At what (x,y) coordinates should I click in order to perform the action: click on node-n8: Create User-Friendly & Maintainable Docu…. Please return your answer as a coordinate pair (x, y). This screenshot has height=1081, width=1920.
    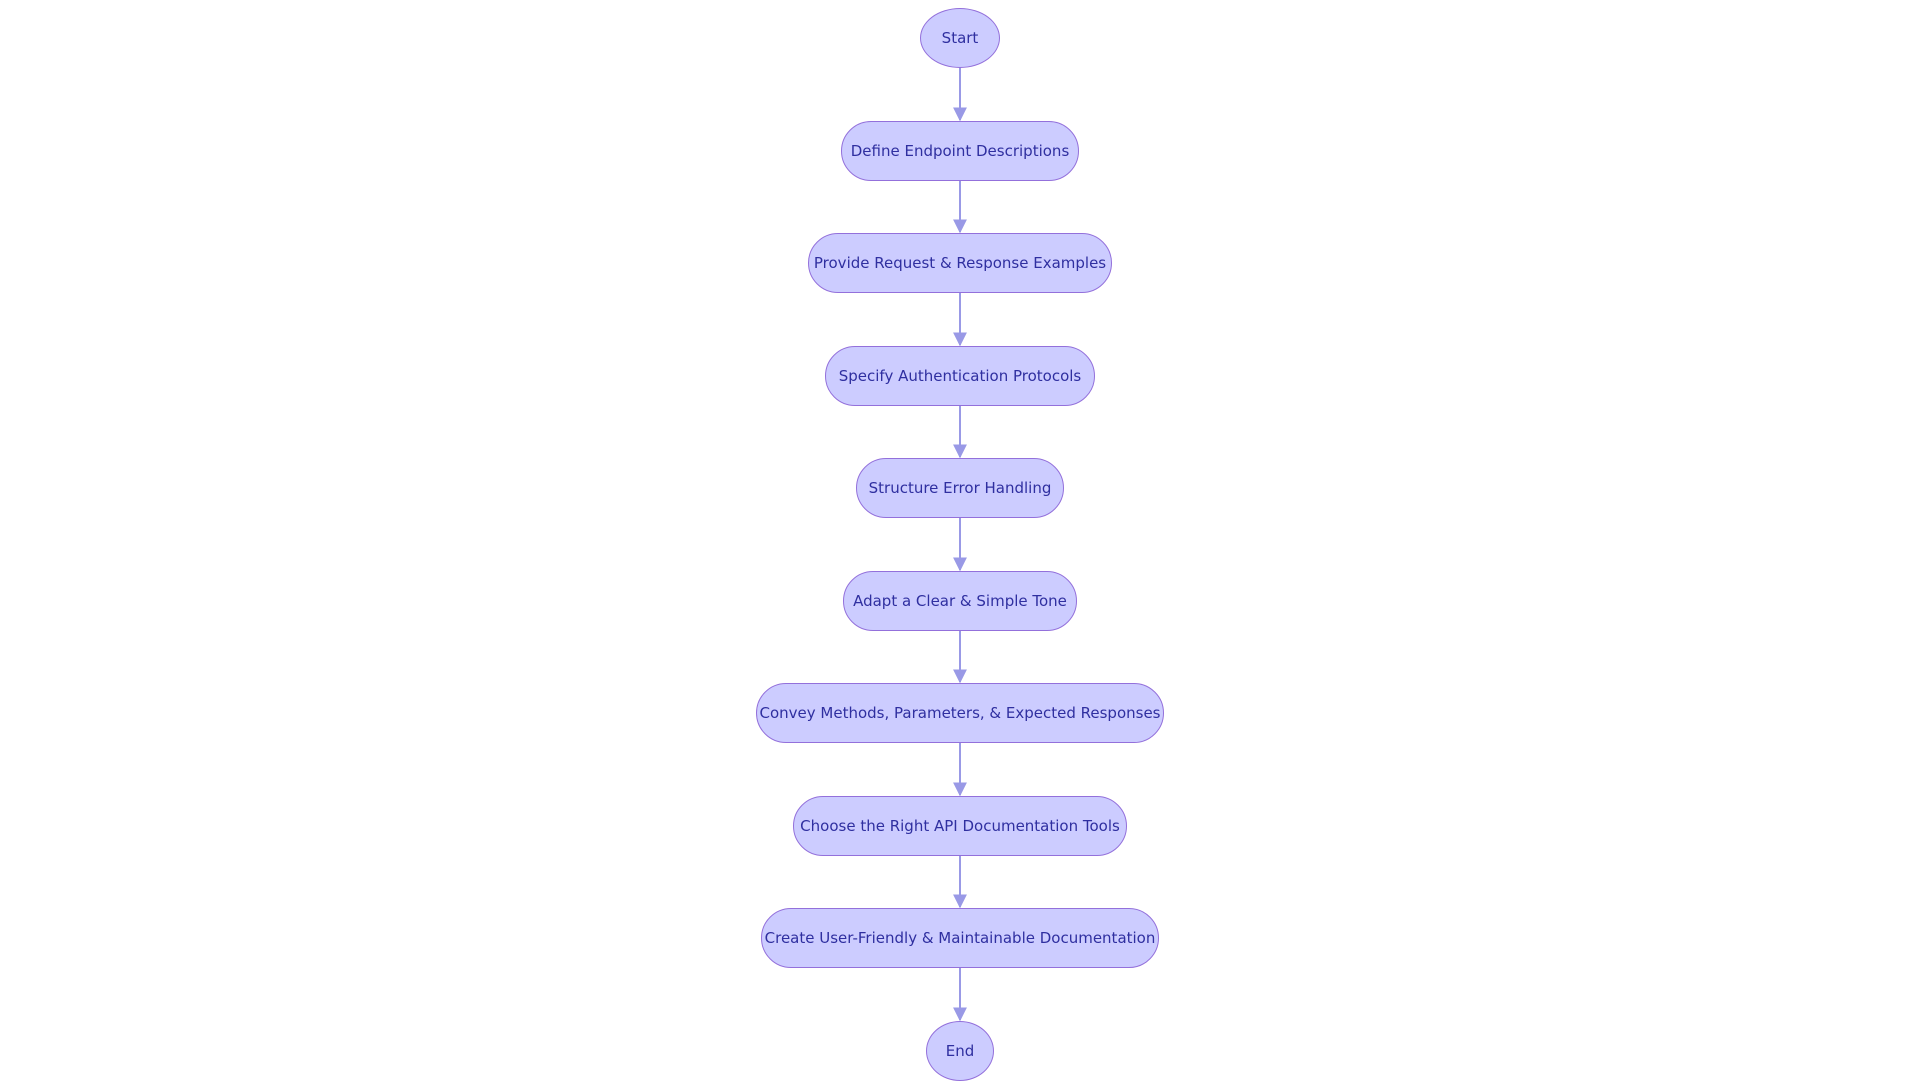
    Looking at the image, I should click on (960, 938).